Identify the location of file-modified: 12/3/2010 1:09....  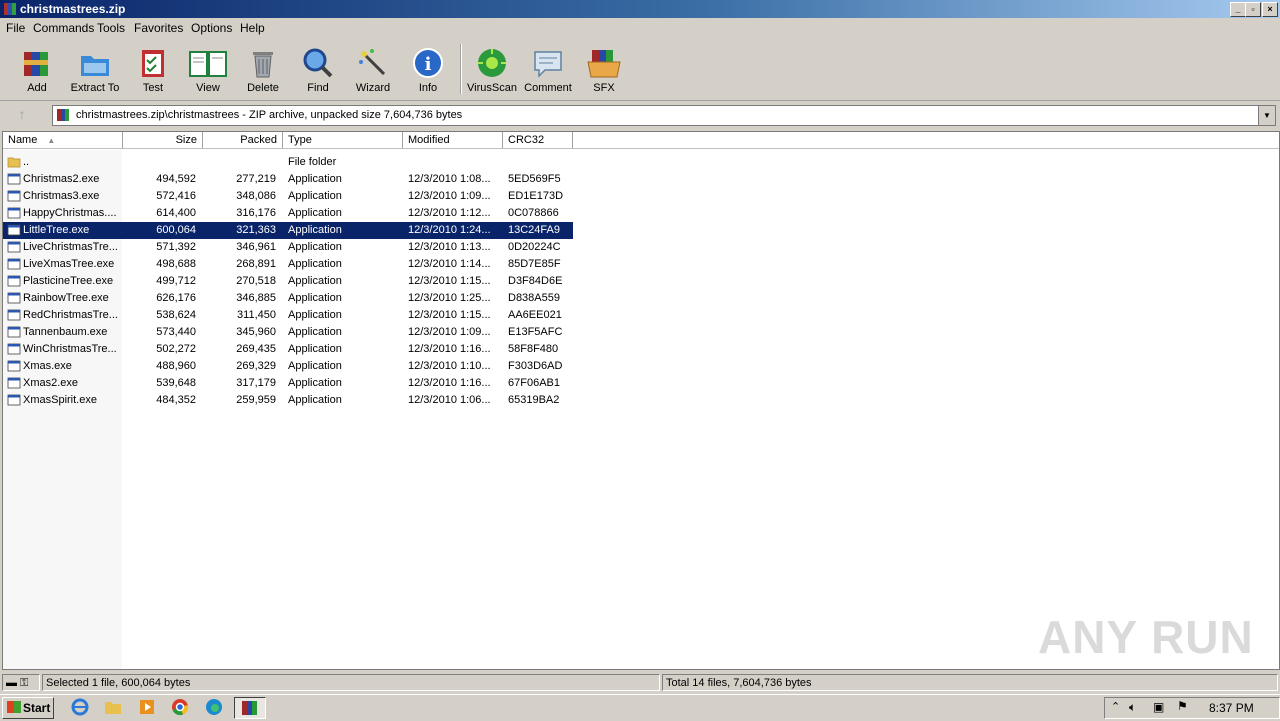
(449, 196).